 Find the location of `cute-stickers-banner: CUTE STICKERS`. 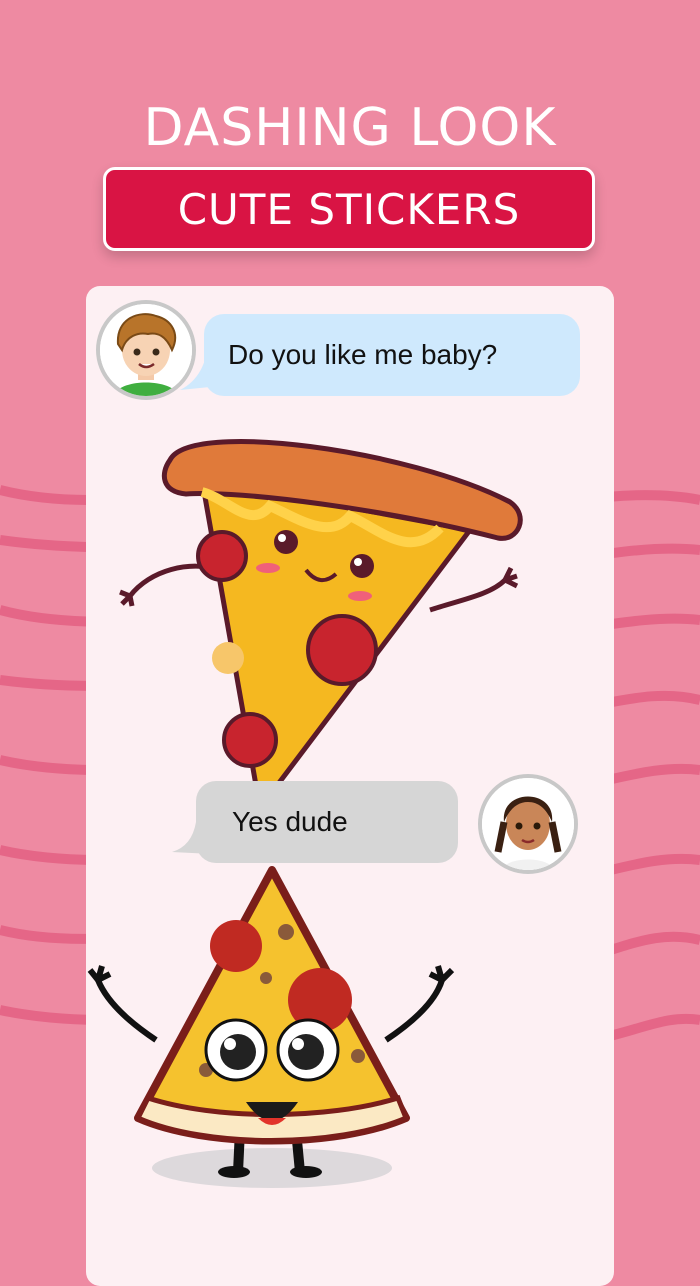

cute-stickers-banner: CUTE STICKERS is located at coordinates (349, 209).